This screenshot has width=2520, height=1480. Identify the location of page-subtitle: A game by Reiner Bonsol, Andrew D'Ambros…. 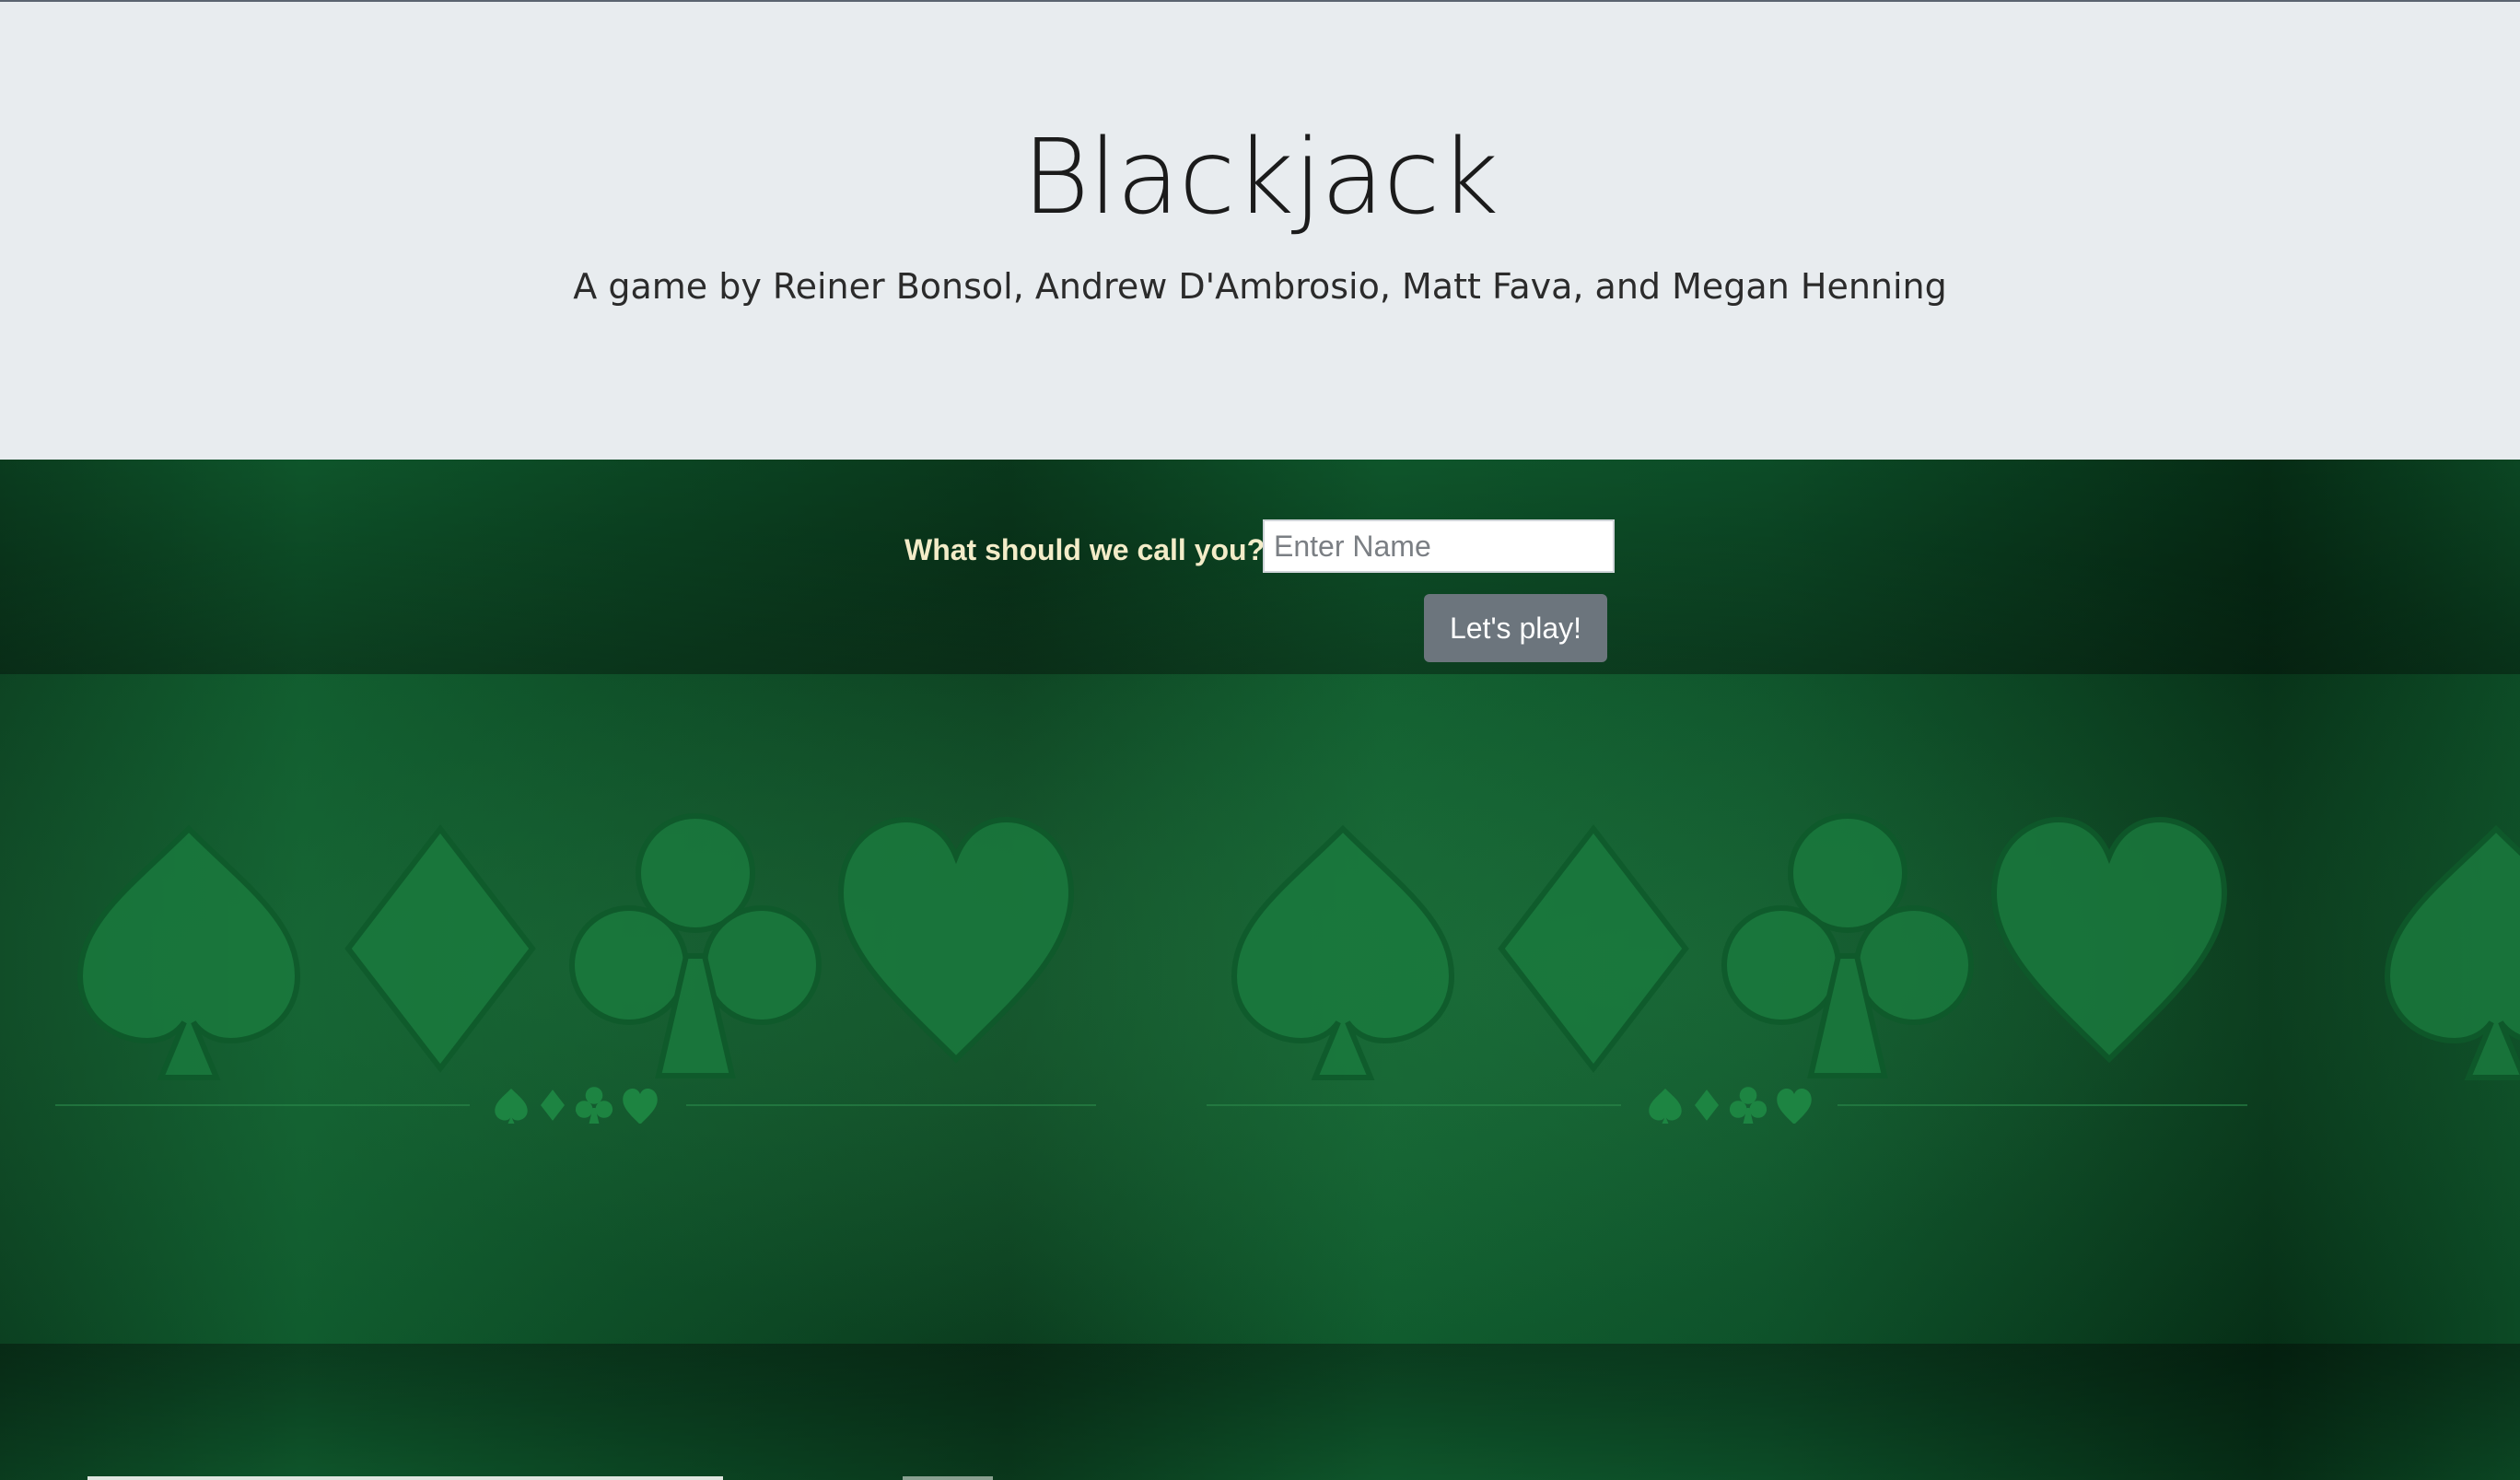
(1260, 286).